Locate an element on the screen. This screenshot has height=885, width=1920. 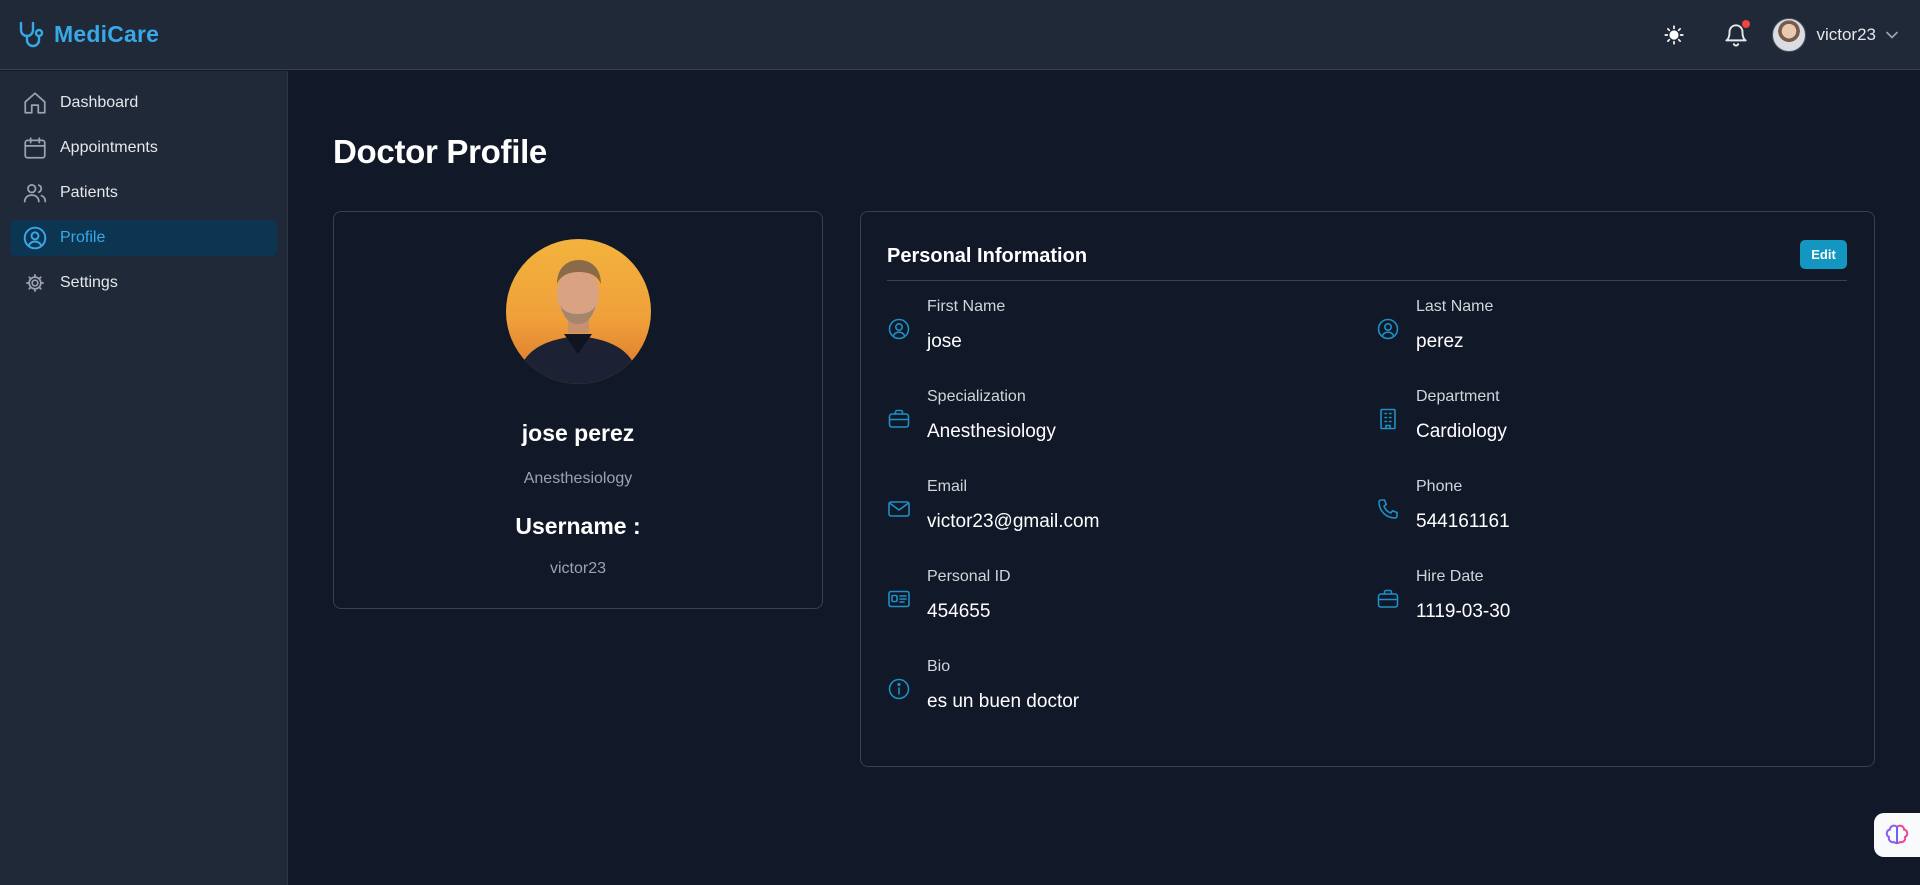
field-label: Email is located at coordinates (947, 486).